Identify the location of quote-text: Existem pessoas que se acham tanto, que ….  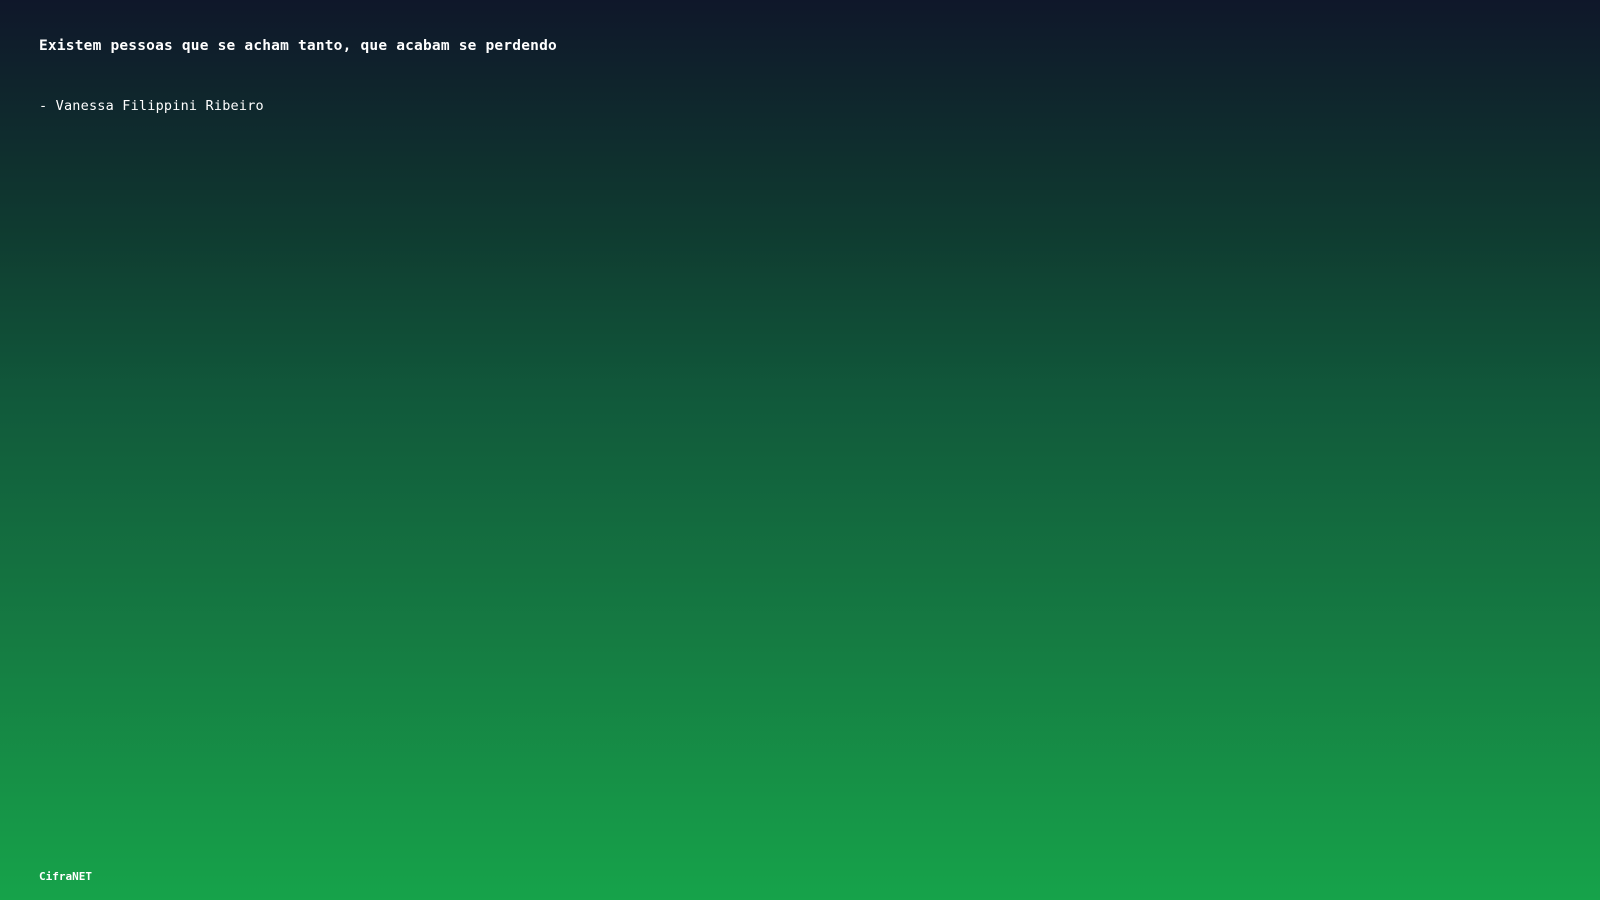
(298, 46).